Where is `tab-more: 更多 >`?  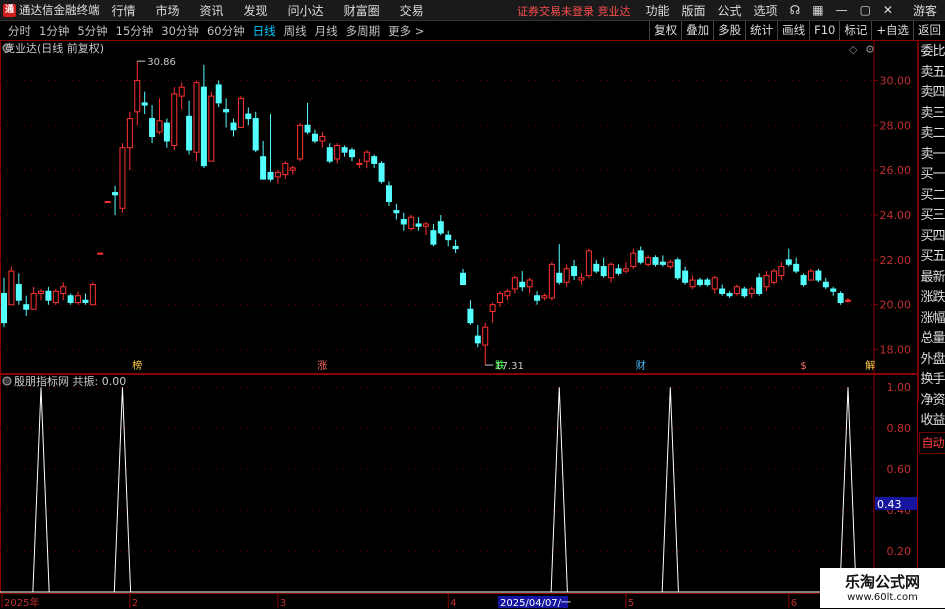 tab-more: 更多 > is located at coordinates (406, 31).